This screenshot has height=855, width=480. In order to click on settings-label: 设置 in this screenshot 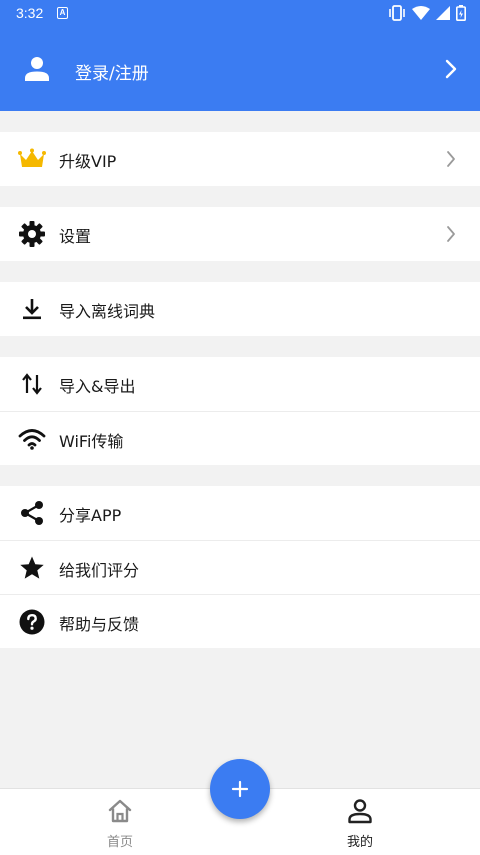, I will do `click(75, 236)`.